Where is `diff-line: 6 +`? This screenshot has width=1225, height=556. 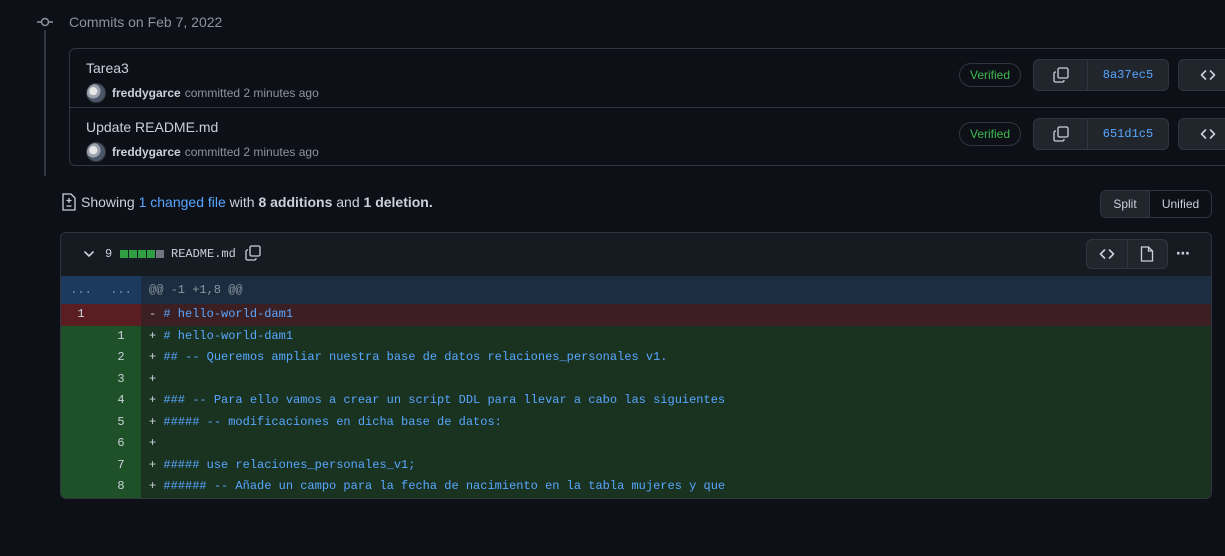
diff-line: 6 + is located at coordinates (636, 444).